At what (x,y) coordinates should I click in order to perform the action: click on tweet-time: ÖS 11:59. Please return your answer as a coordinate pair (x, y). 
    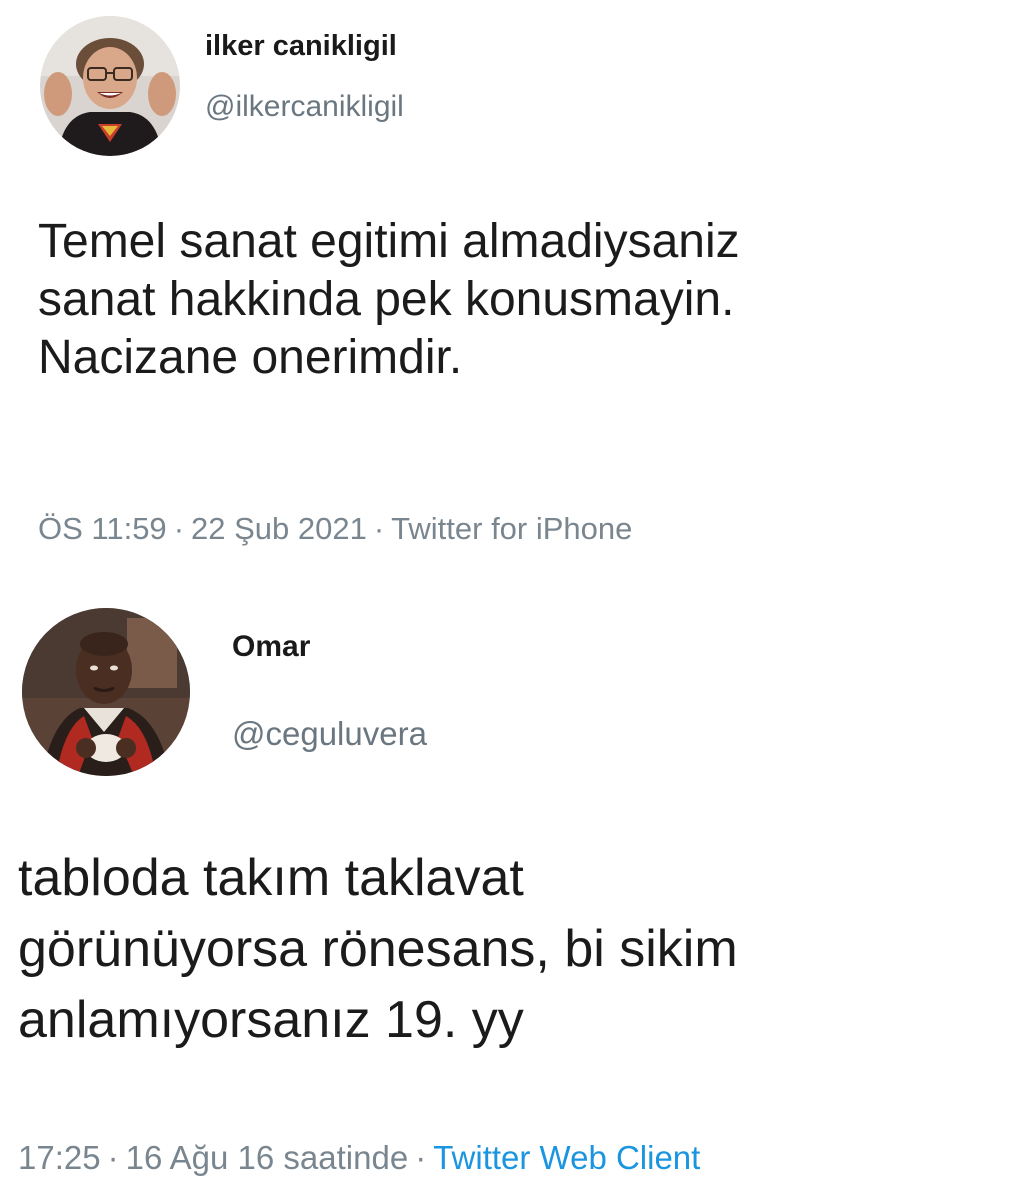
    Looking at the image, I should click on (102, 528).